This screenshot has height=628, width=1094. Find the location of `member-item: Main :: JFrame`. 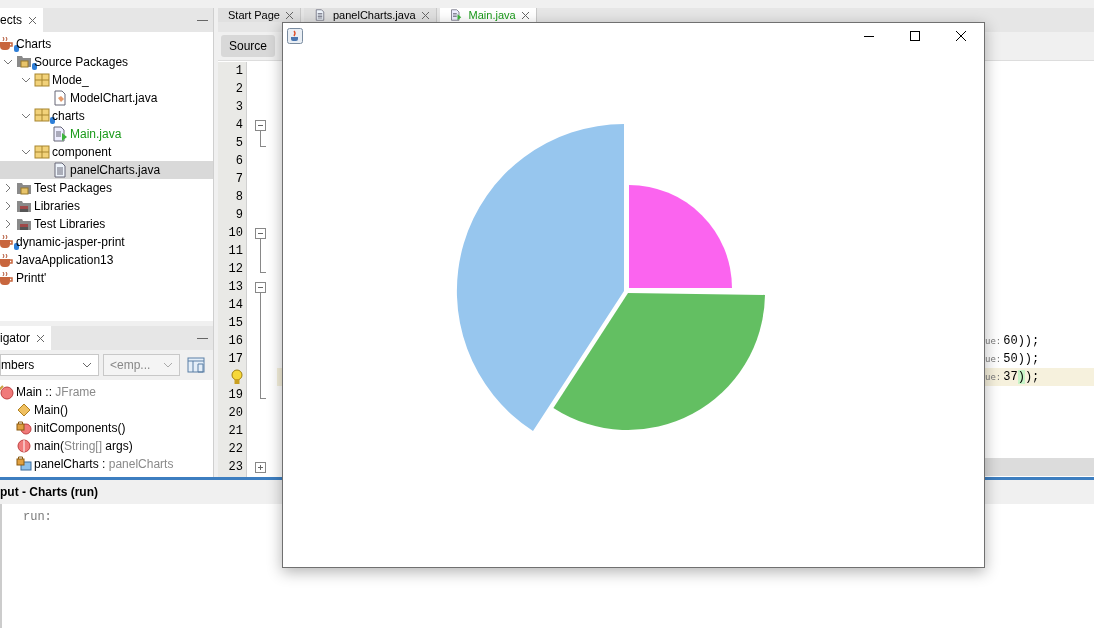

member-item: Main :: JFrame is located at coordinates (56, 392).